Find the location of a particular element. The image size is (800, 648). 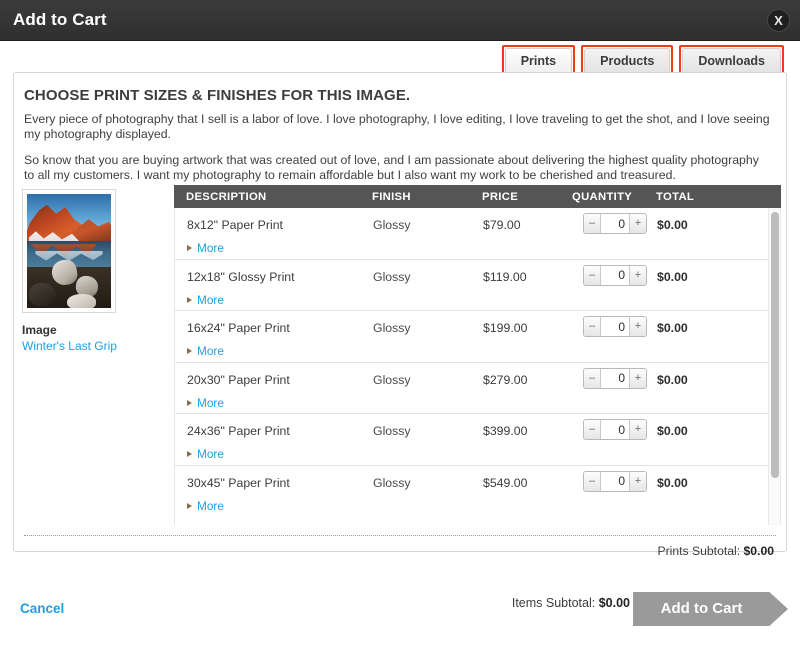

image-label: Image is located at coordinates (39, 330).